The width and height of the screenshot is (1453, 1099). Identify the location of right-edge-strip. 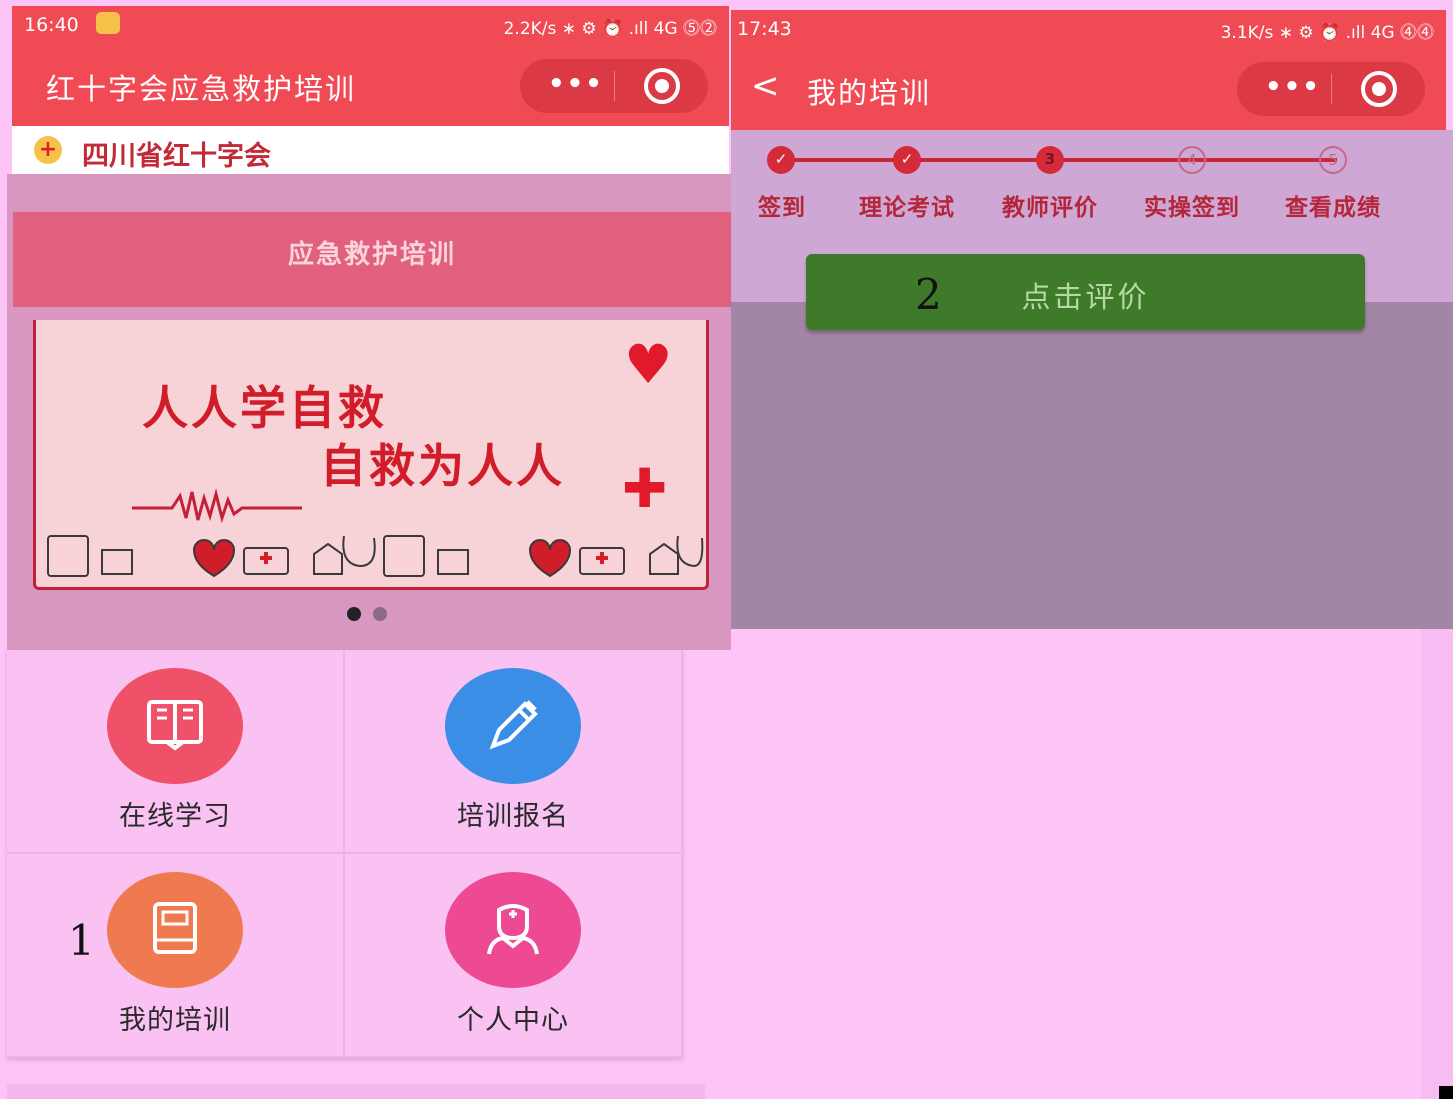
(1437, 864).